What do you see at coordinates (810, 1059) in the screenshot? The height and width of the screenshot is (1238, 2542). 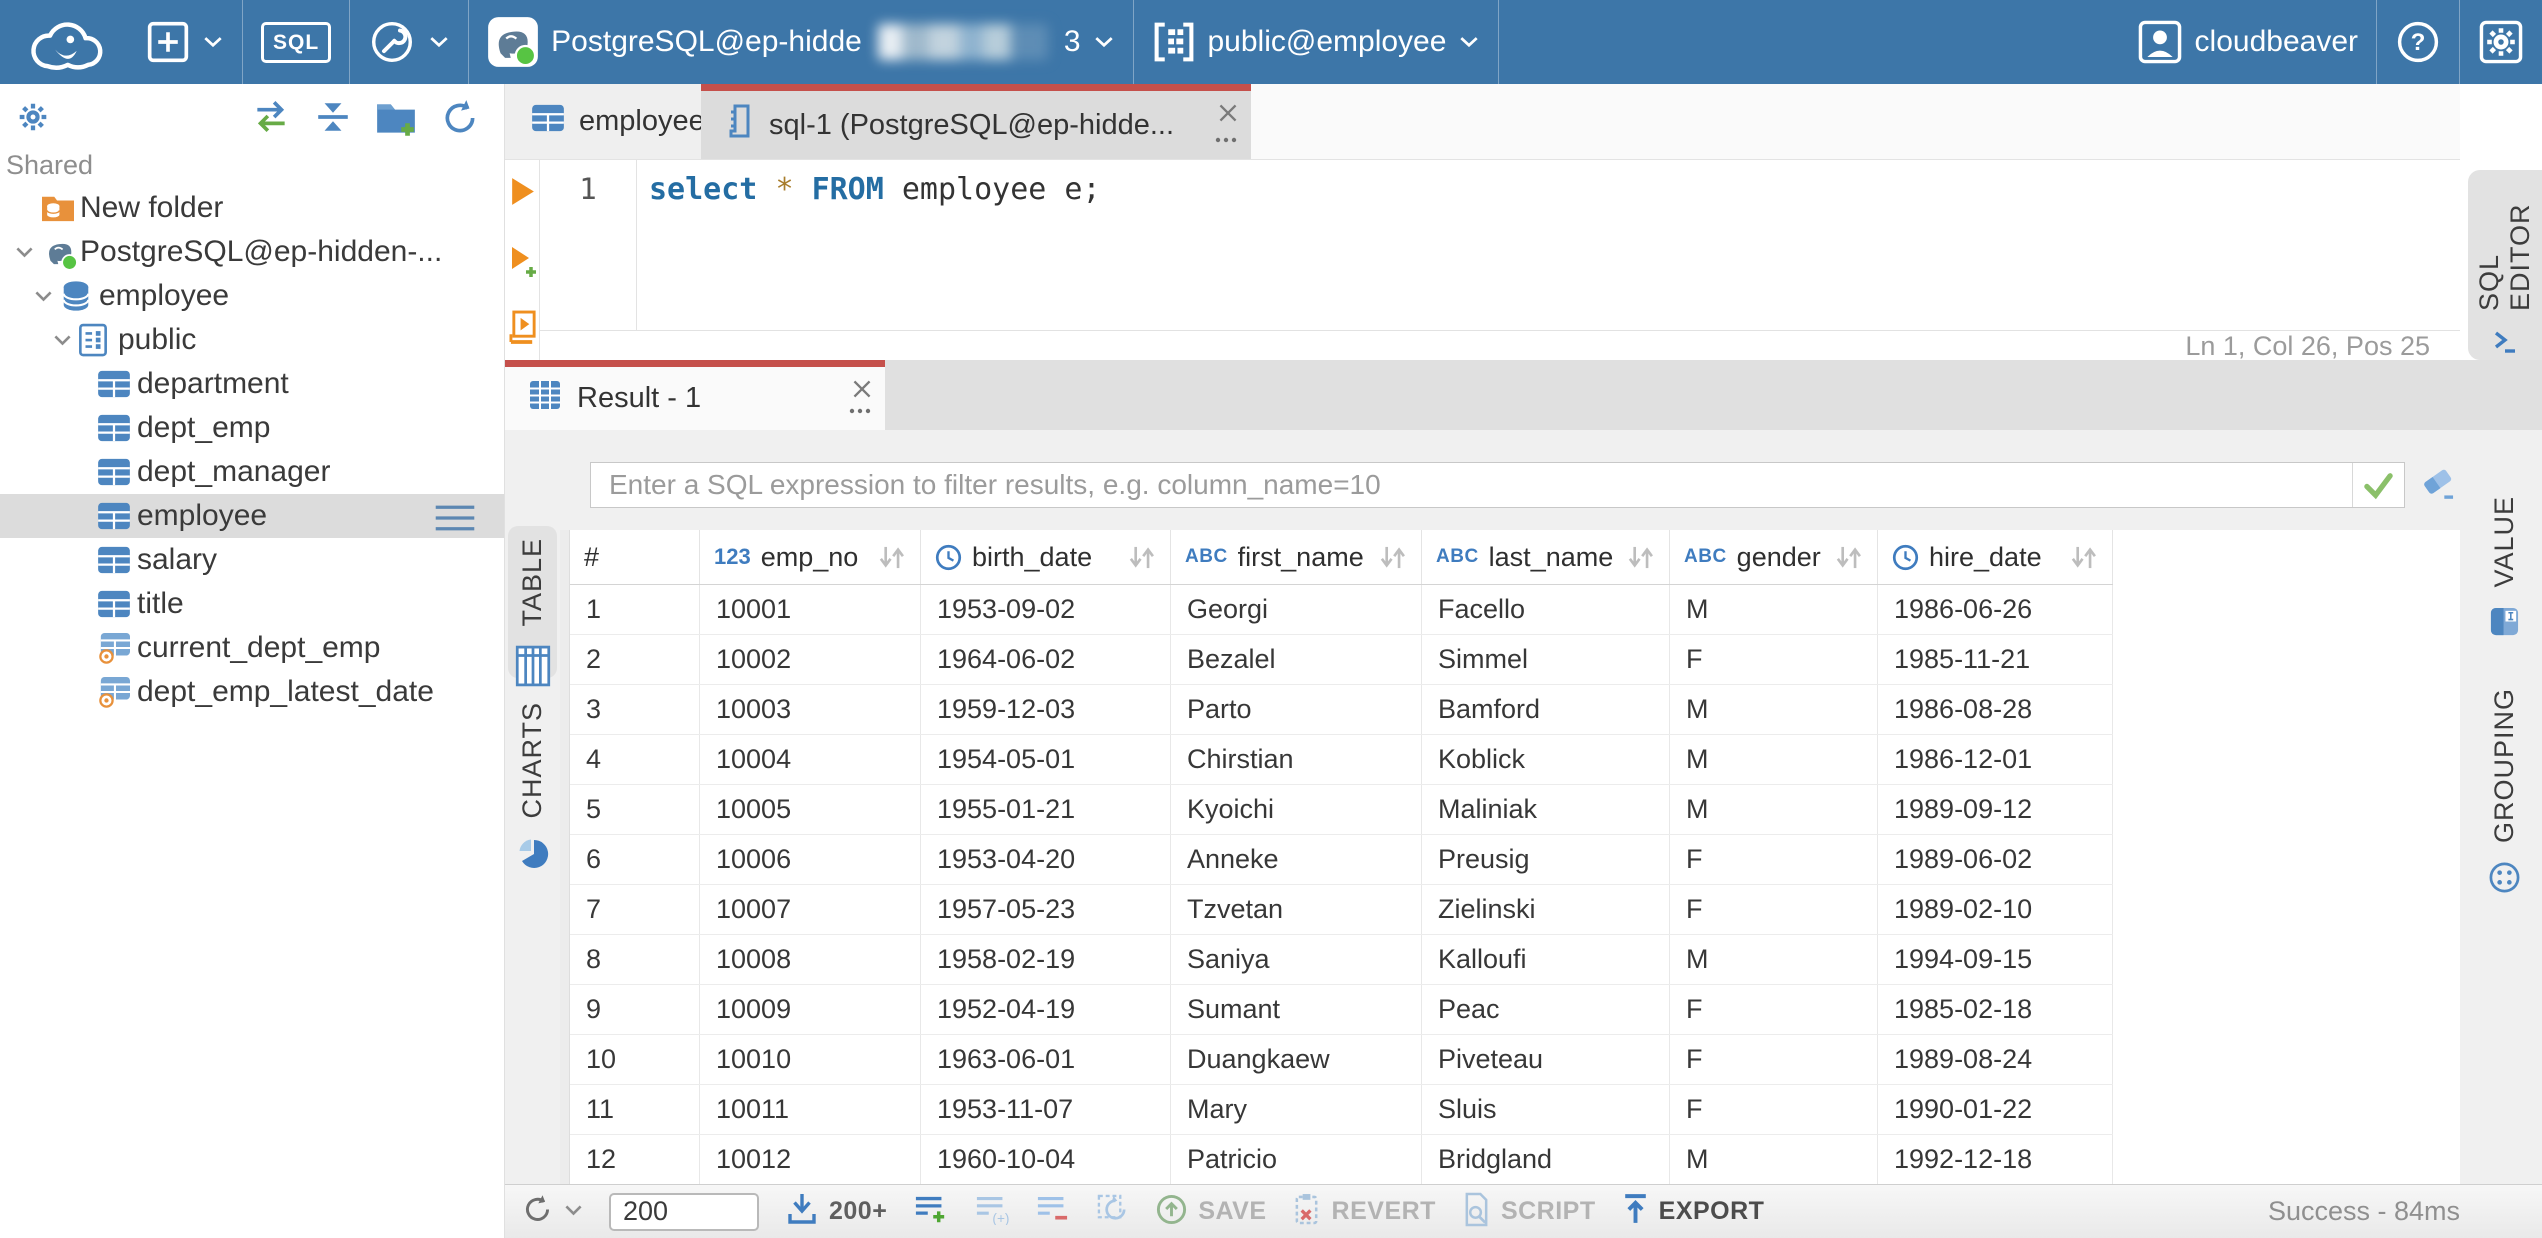 I see `grid-cell: 10010` at bounding box center [810, 1059].